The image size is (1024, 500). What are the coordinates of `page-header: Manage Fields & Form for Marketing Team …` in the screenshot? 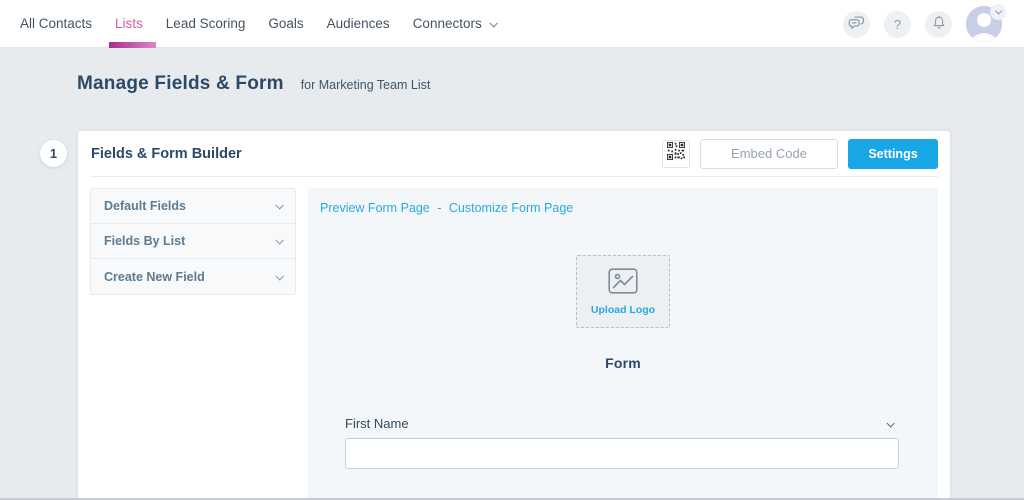 It's located at (253, 84).